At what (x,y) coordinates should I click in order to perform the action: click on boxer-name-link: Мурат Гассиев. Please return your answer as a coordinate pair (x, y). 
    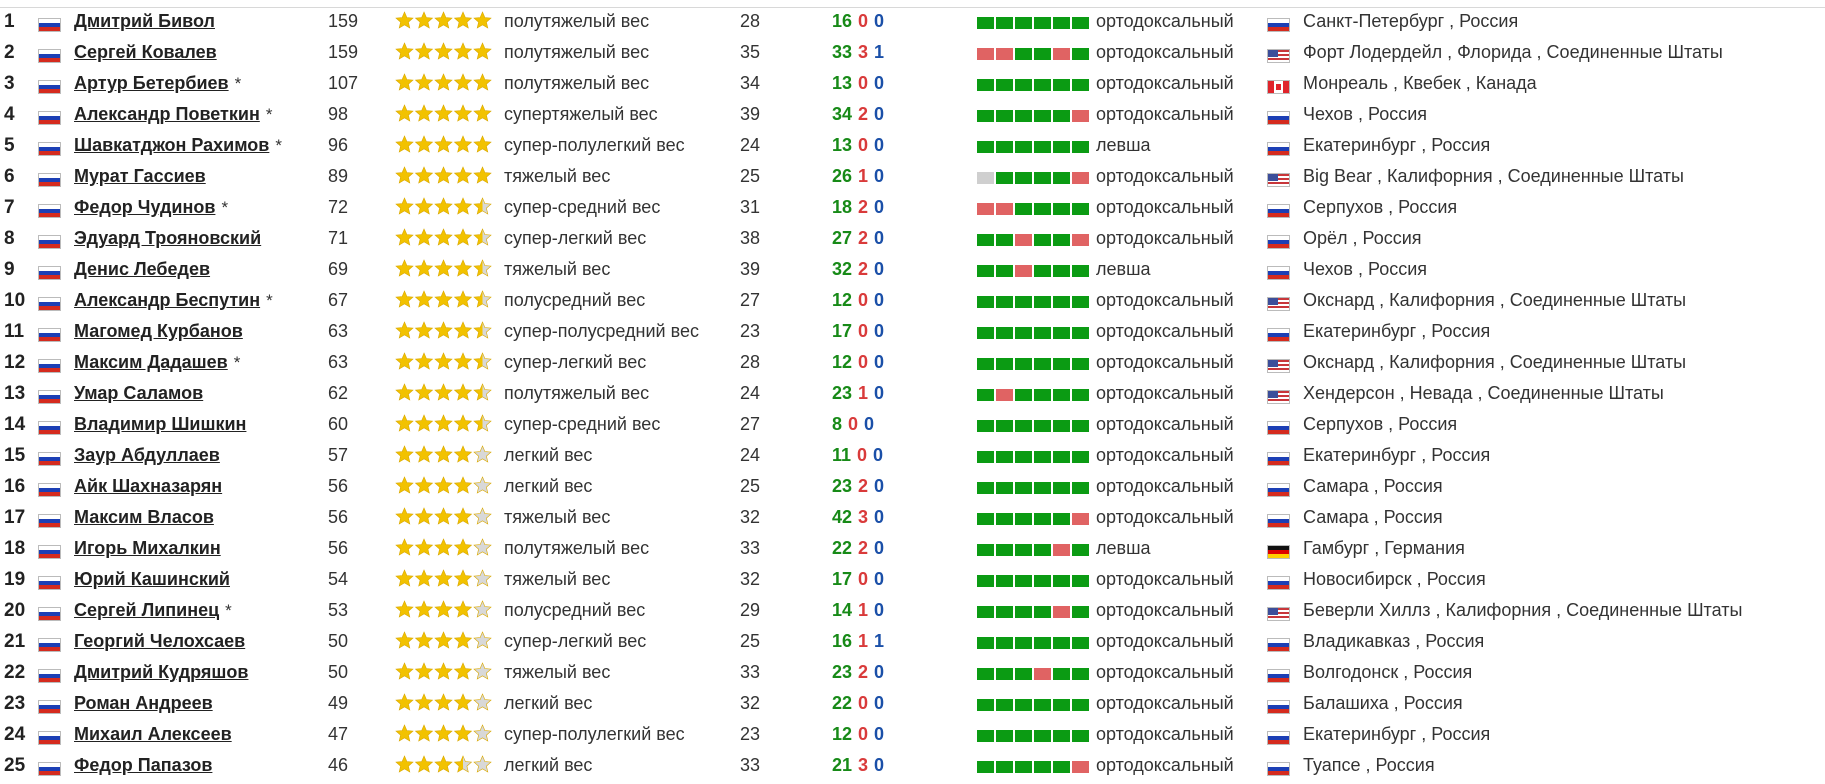
    Looking at the image, I should click on (140, 176).